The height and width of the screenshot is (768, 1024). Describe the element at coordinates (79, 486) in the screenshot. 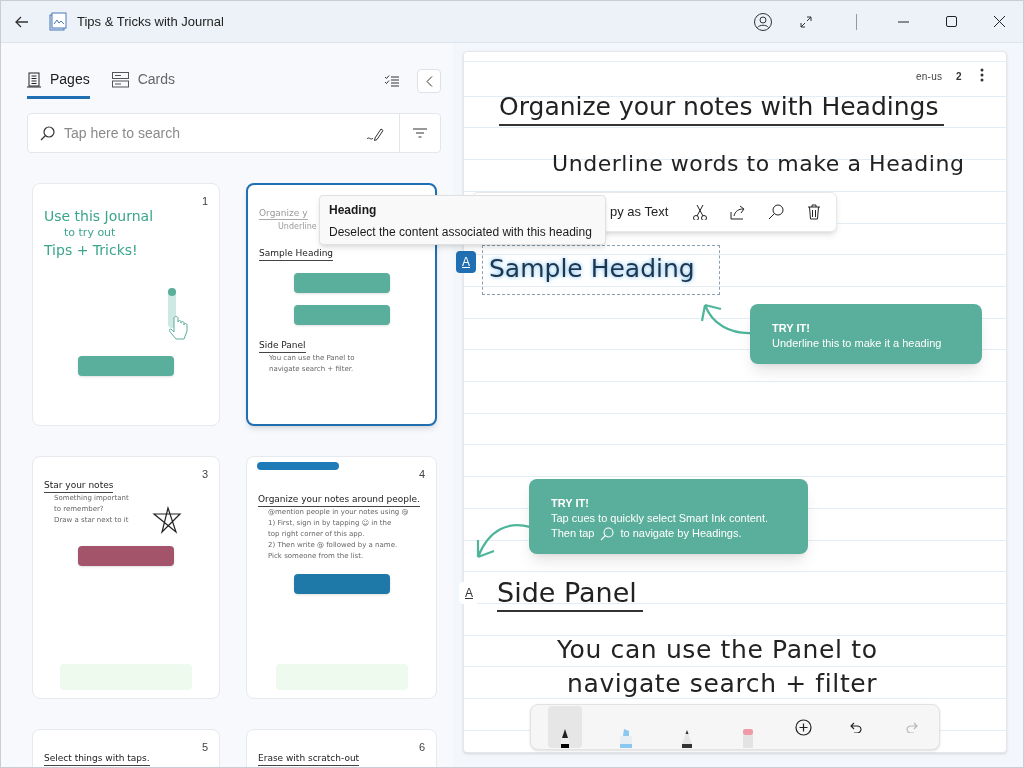

I see `handwritten-heading: Star your notes` at that location.